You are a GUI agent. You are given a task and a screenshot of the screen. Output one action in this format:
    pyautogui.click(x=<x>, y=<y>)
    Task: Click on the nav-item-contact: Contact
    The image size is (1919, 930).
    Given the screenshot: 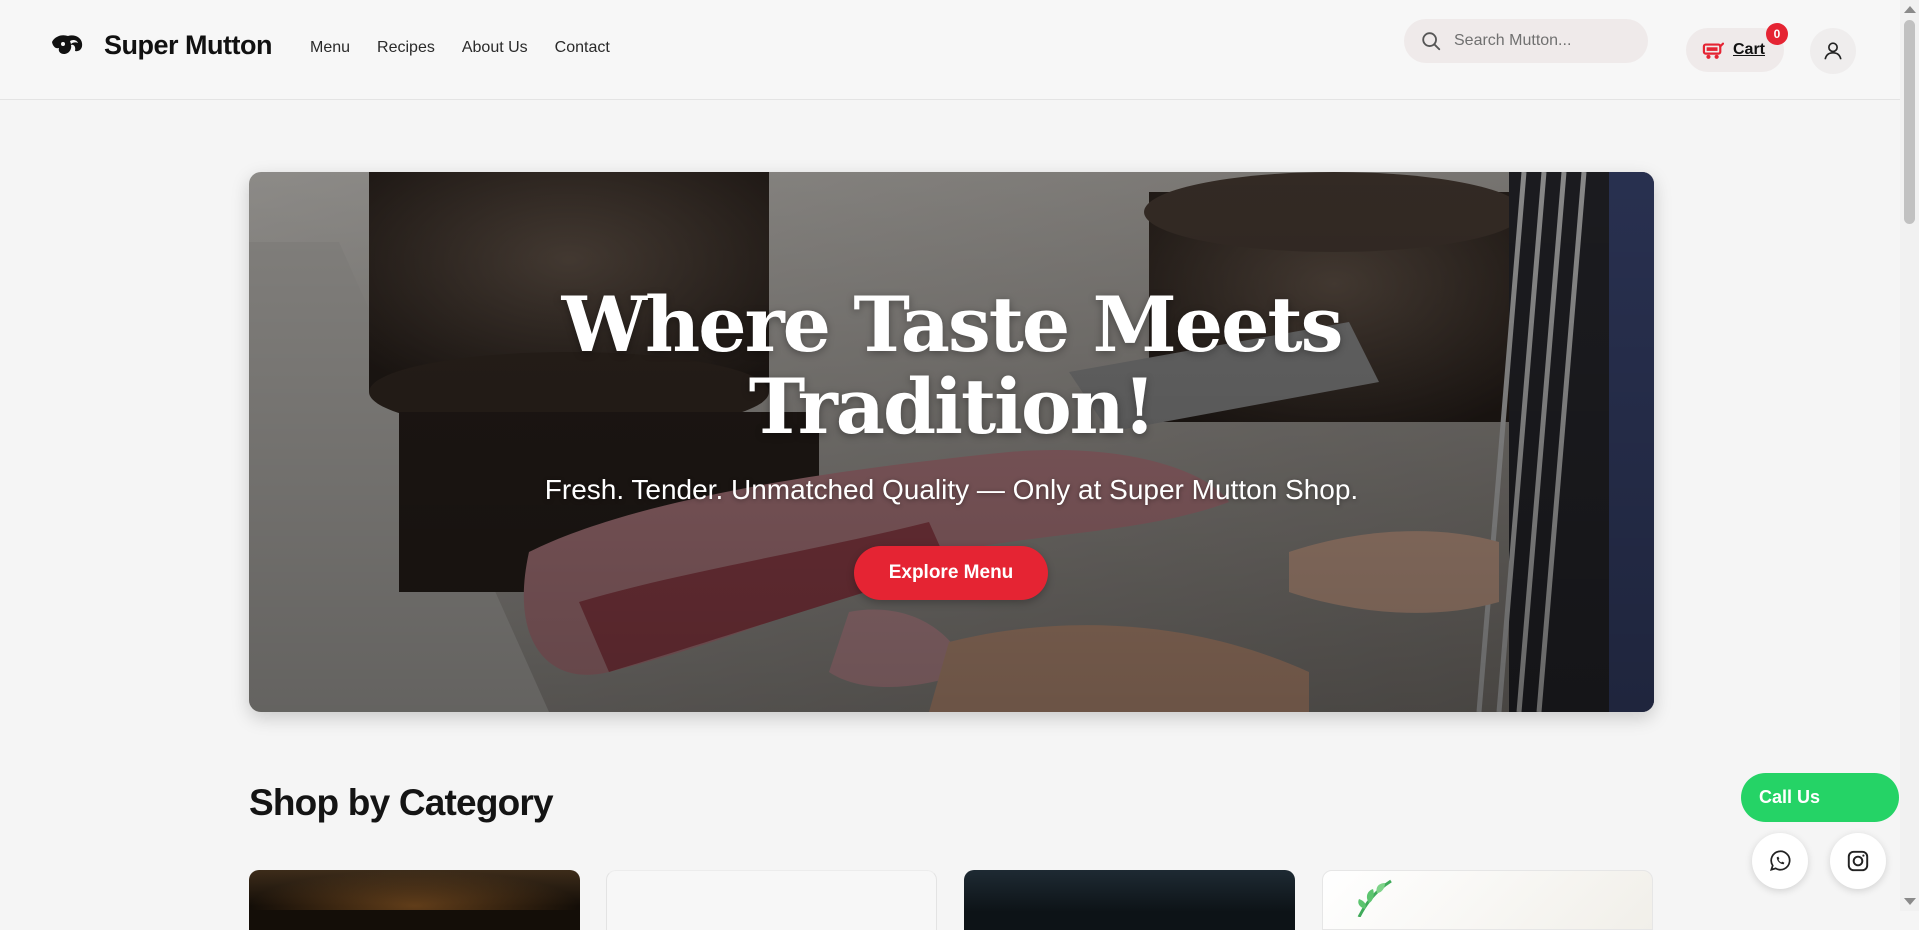 What is the action you would take?
    pyautogui.click(x=582, y=48)
    